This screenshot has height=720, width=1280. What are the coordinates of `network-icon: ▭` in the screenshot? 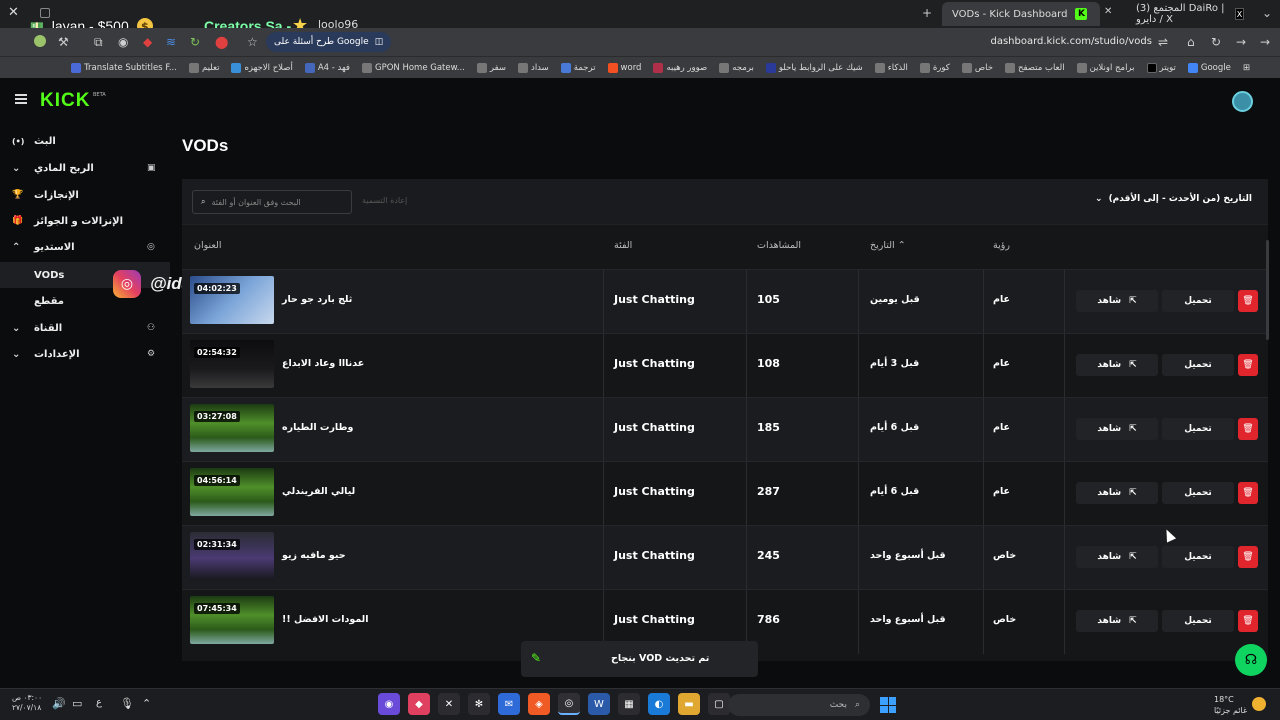 It's located at (77, 703).